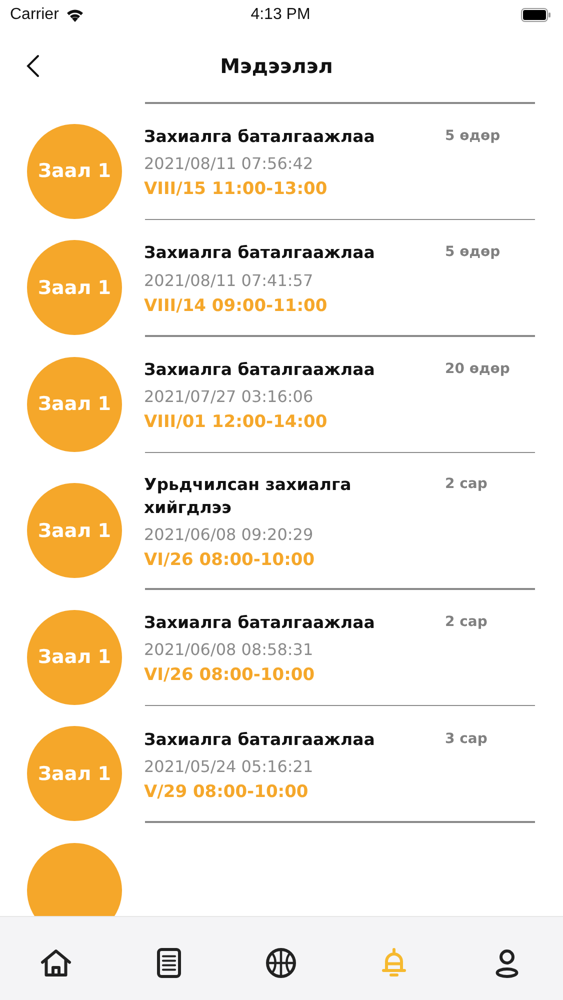  What do you see at coordinates (339, 189) in the screenshot?
I see `booking-slot: VIII/15 11:00-13:00` at bounding box center [339, 189].